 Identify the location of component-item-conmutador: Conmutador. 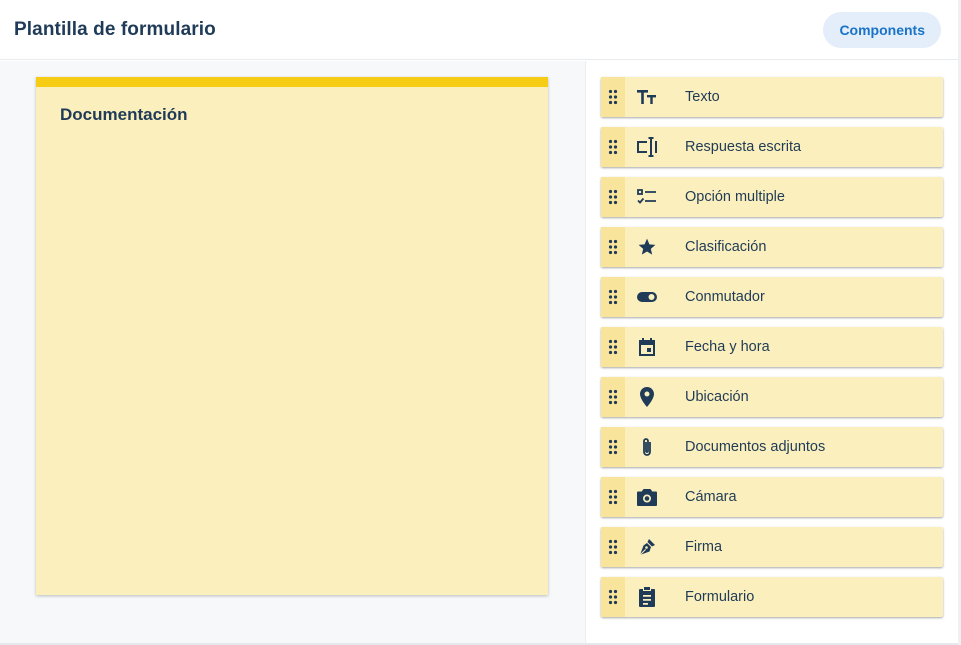
(772, 297).